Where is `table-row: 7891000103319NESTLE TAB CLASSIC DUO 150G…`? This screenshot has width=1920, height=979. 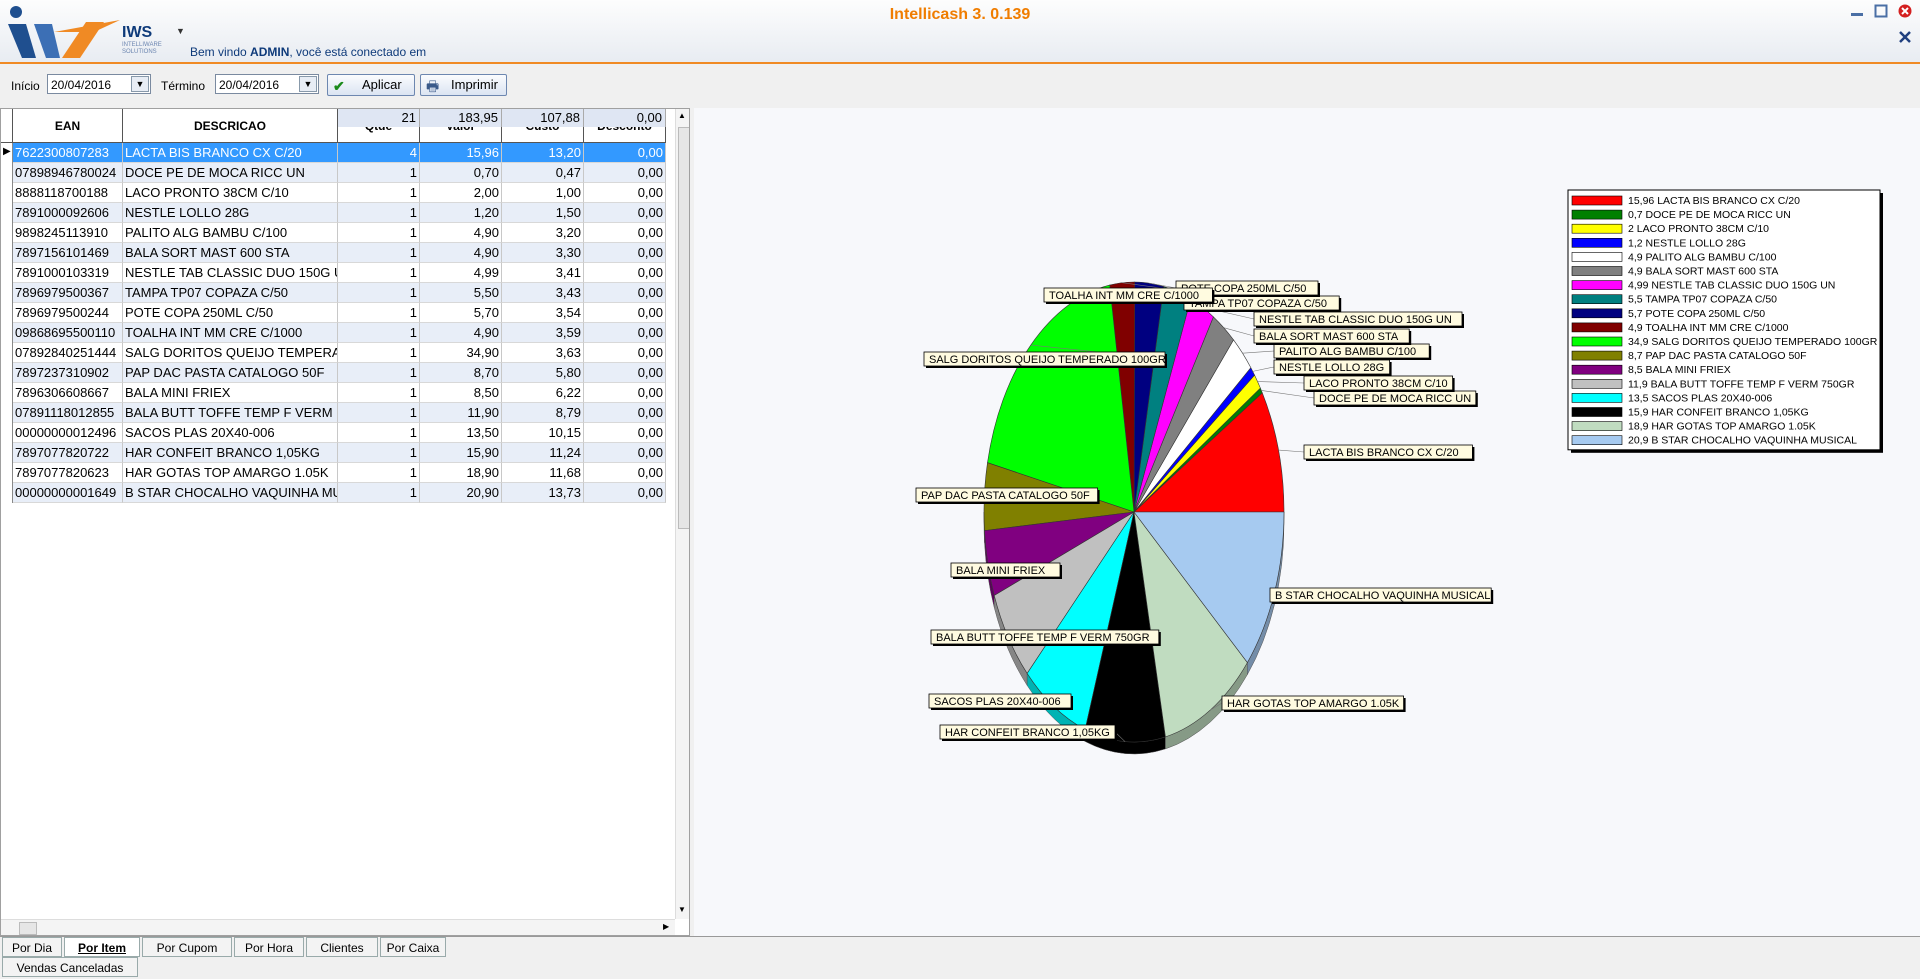 table-row: 7891000103319NESTLE TAB CLASSIC DUO 150G… is located at coordinates (339, 273).